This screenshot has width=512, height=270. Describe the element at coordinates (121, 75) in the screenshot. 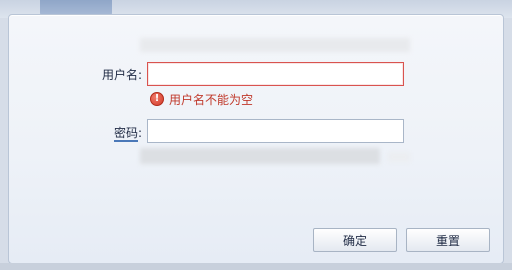

I see `username-label: 用户名:` at that location.